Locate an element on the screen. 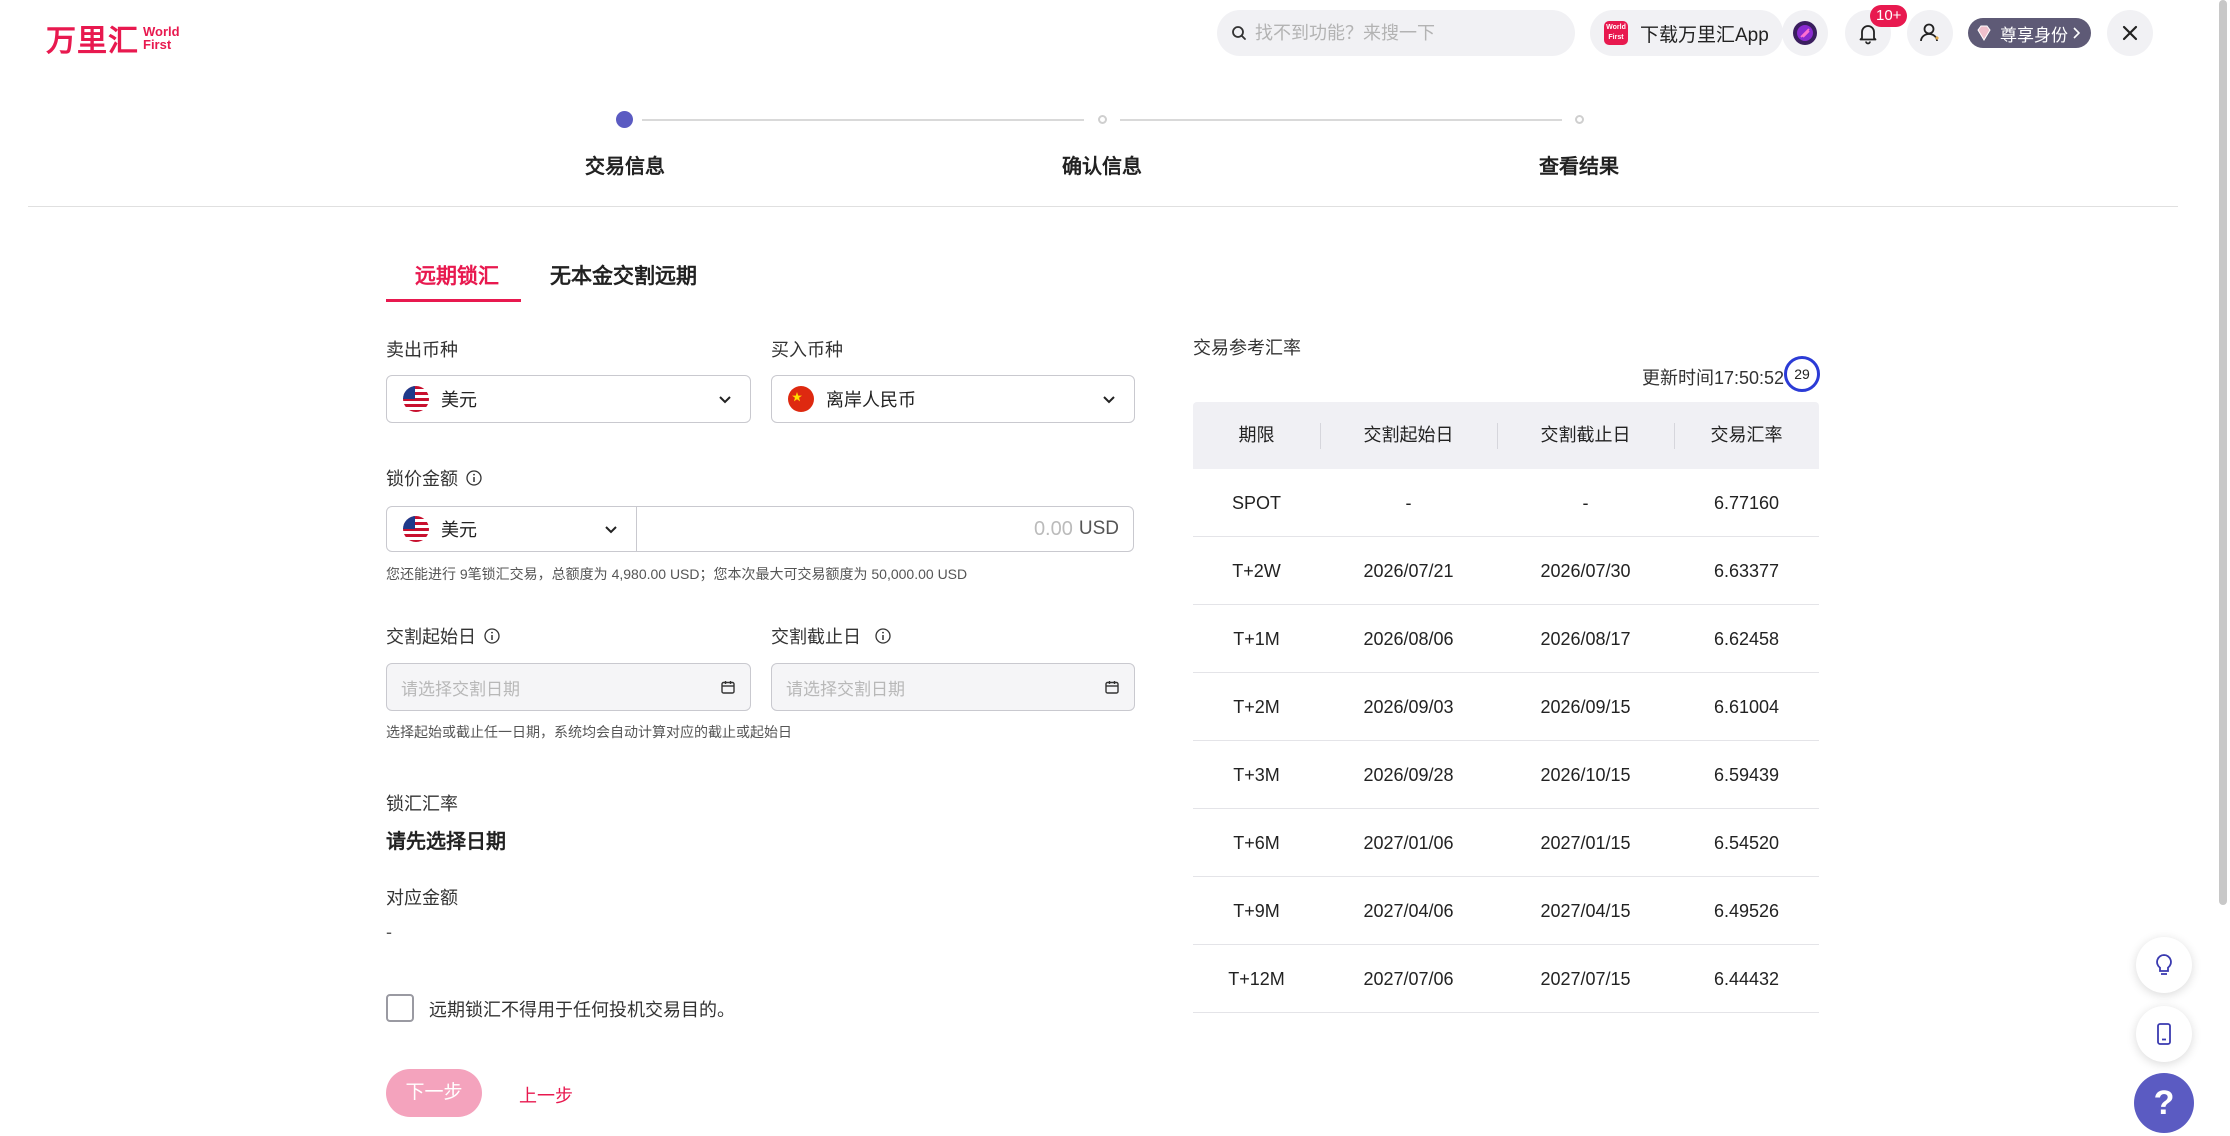 This screenshot has height=1136, width=2230. diamond-icon is located at coordinates (1984, 33).